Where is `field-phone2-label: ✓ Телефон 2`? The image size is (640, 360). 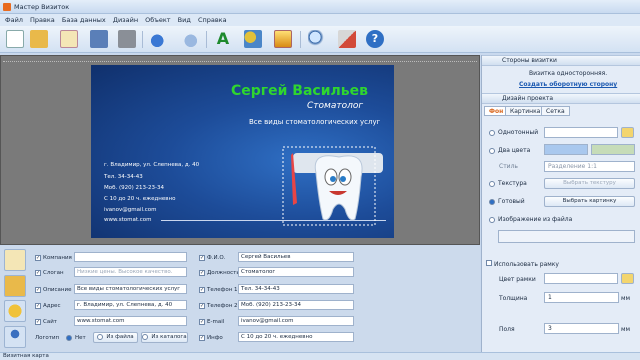
field-phone2-label: ✓ Телефон 2 is located at coordinates (218, 305).